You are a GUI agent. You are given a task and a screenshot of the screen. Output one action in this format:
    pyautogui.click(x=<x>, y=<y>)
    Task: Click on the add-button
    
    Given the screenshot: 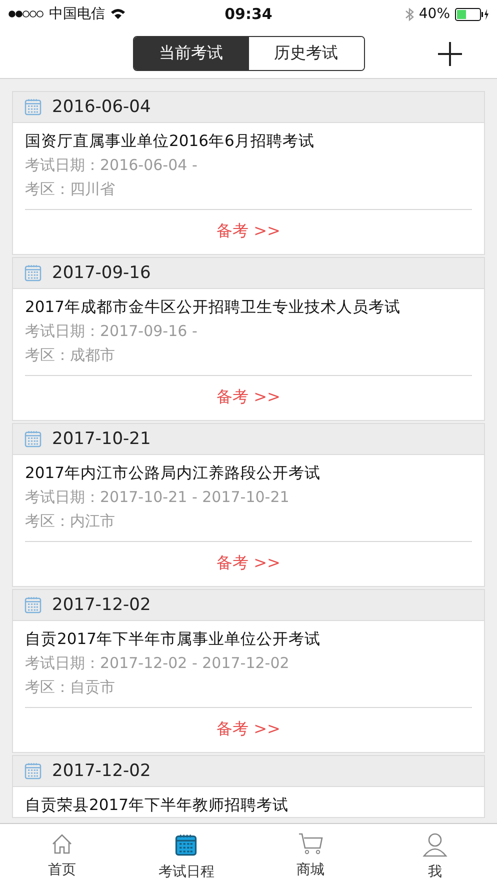 What is the action you would take?
    pyautogui.click(x=450, y=54)
    